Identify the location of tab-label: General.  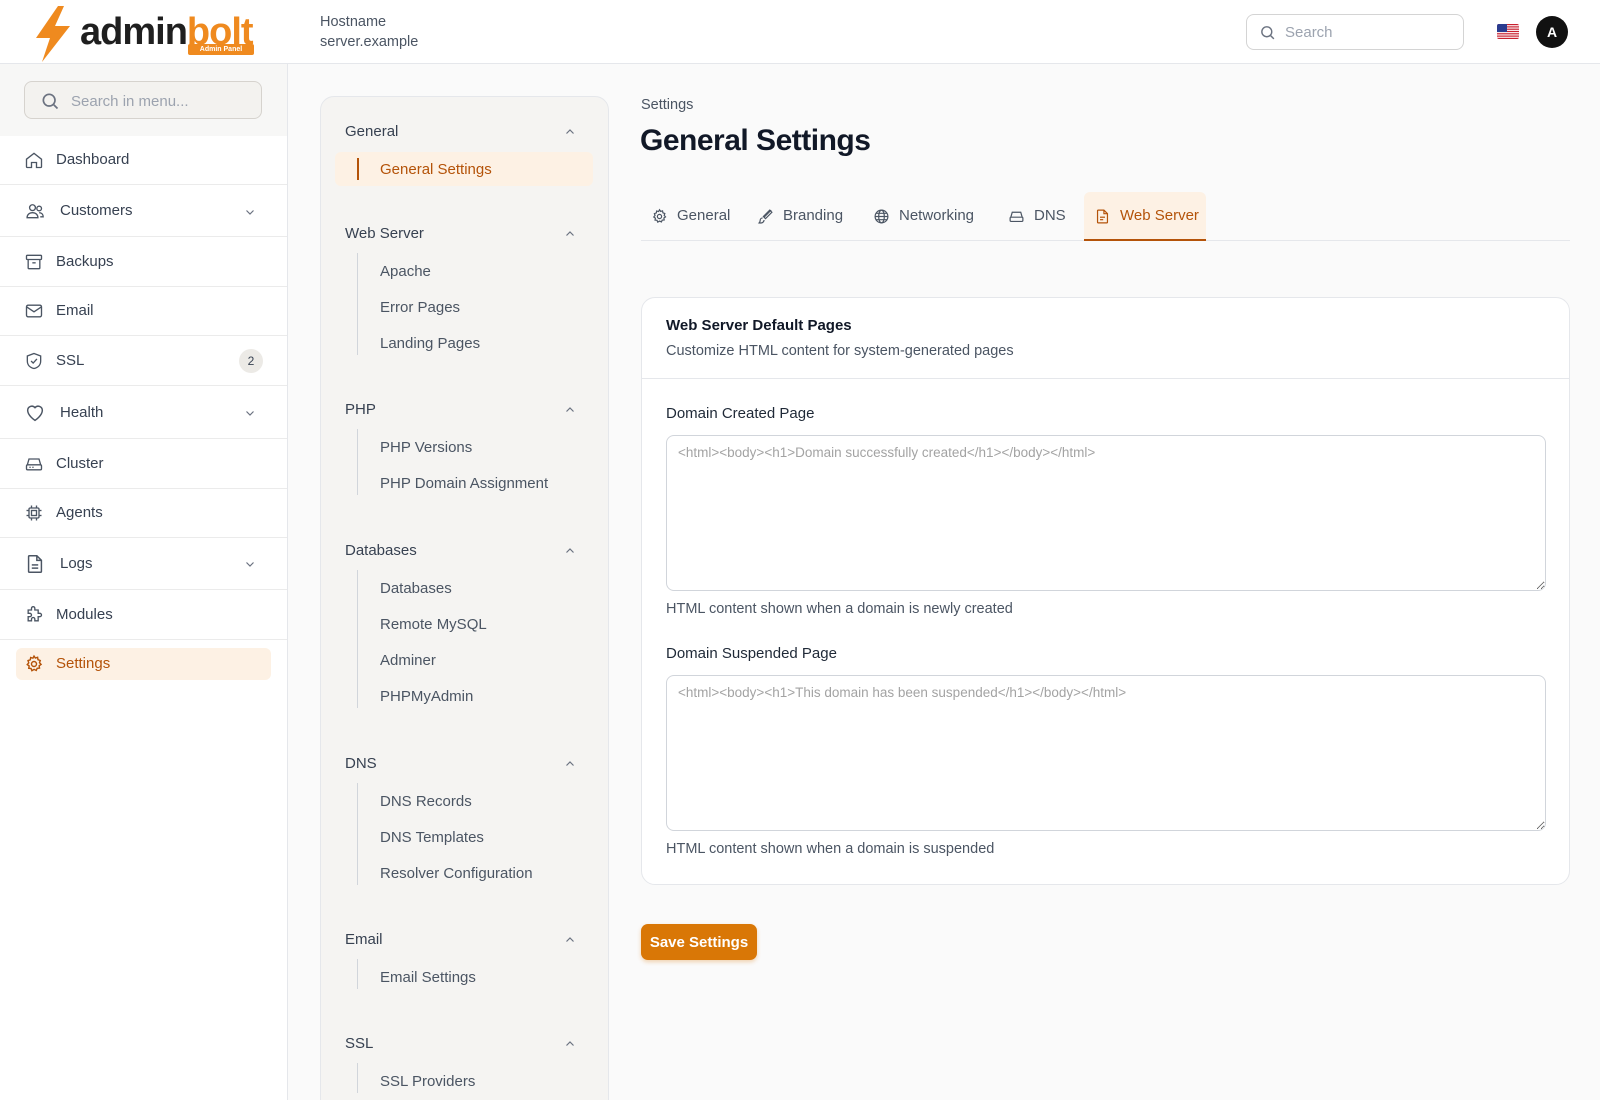
(704, 215).